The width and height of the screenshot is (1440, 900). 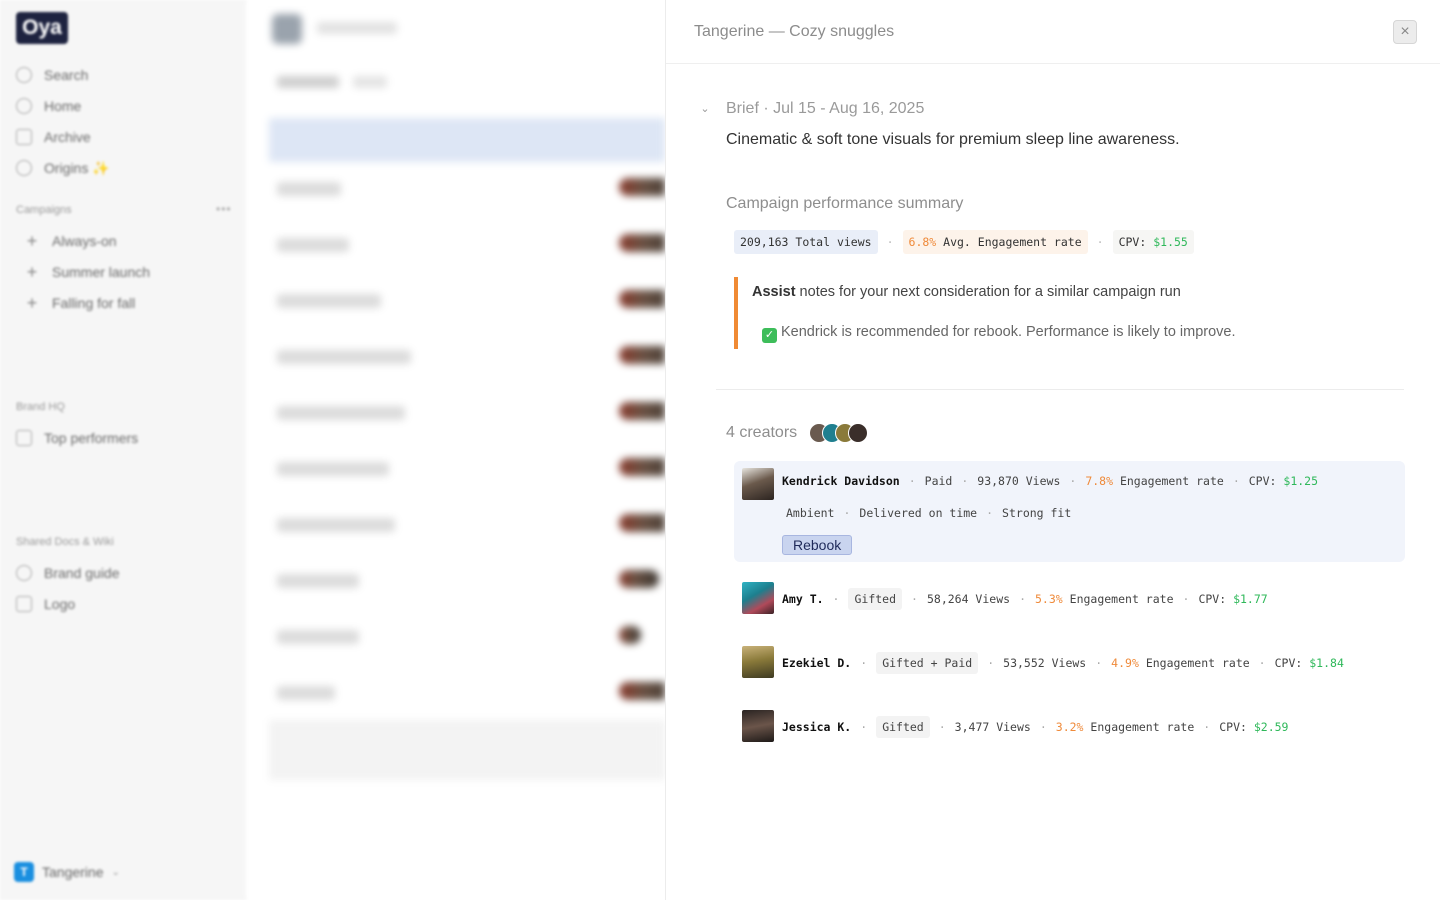 What do you see at coordinates (1250, 599) in the screenshot?
I see `creator-cpv: $1.77` at bounding box center [1250, 599].